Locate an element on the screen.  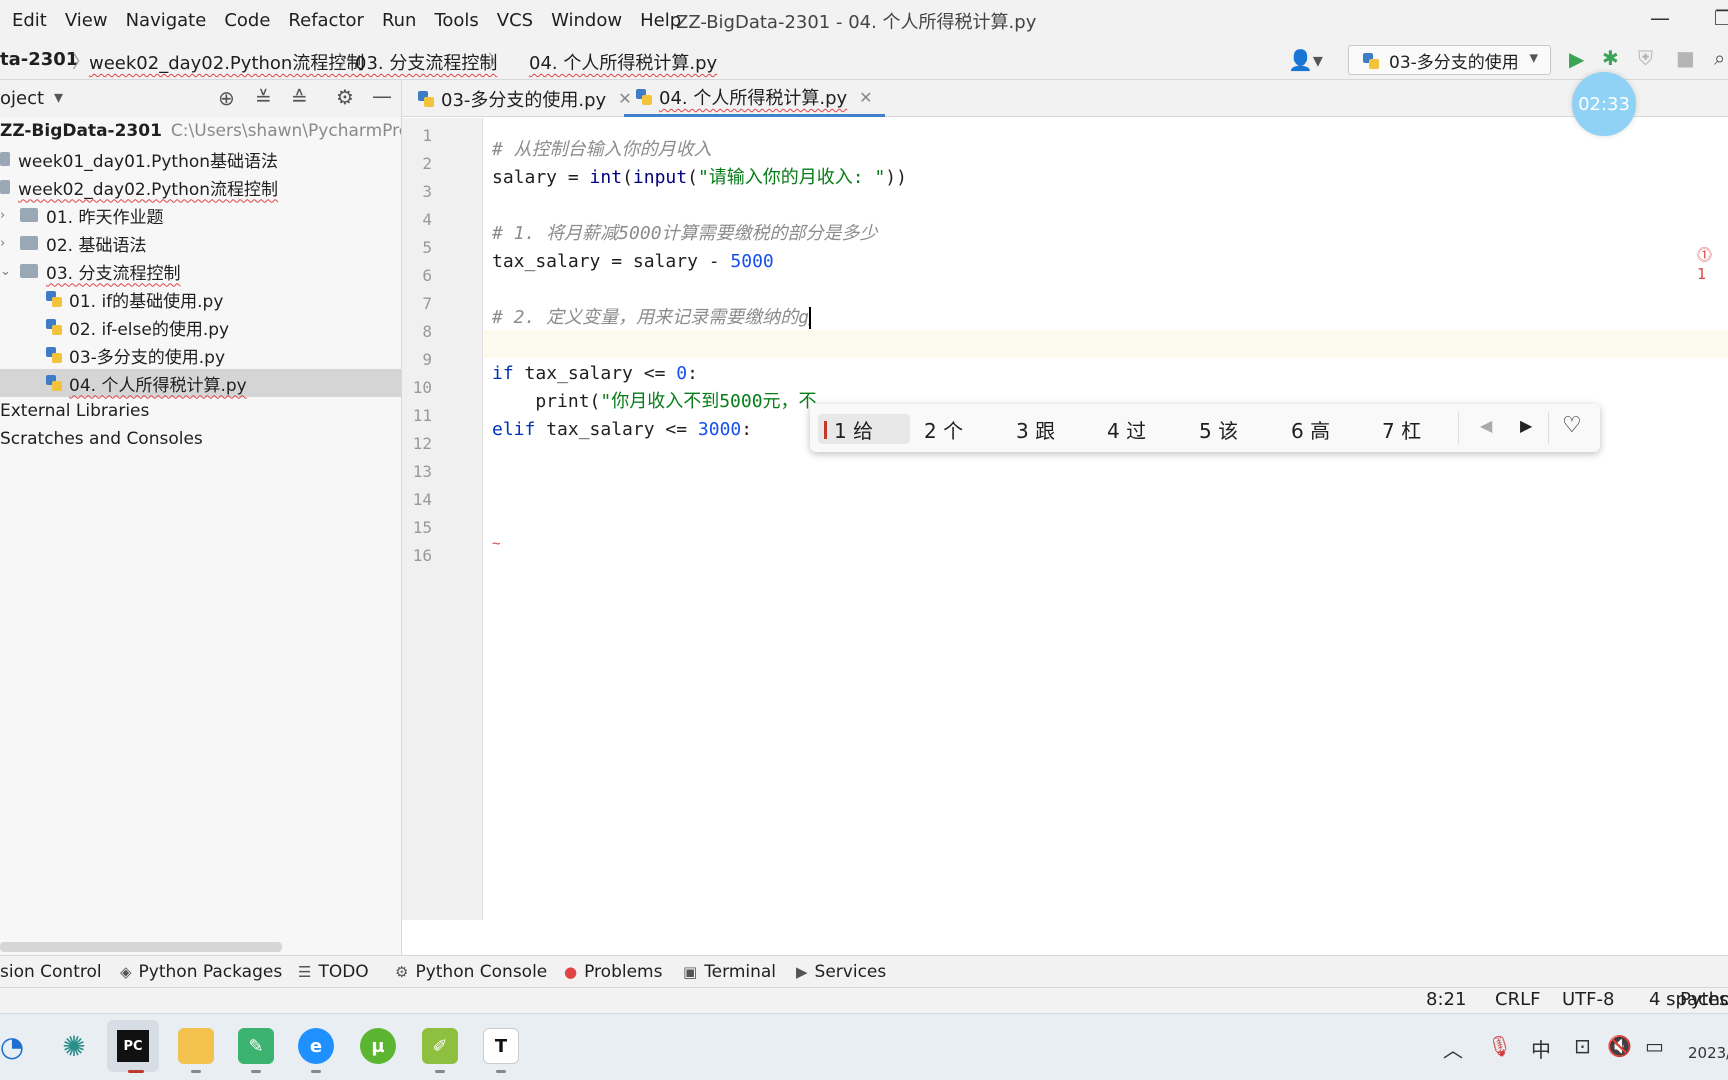
next-page-icon: ▶ is located at coordinates (1526, 425).